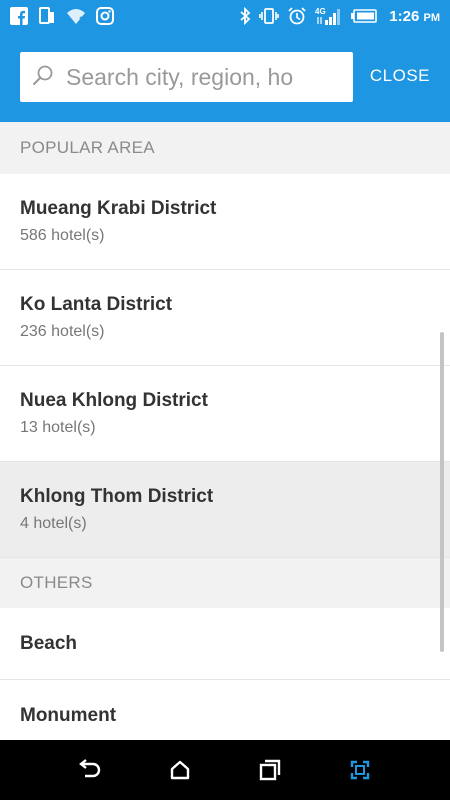  I want to click on search-input, so click(201, 77).